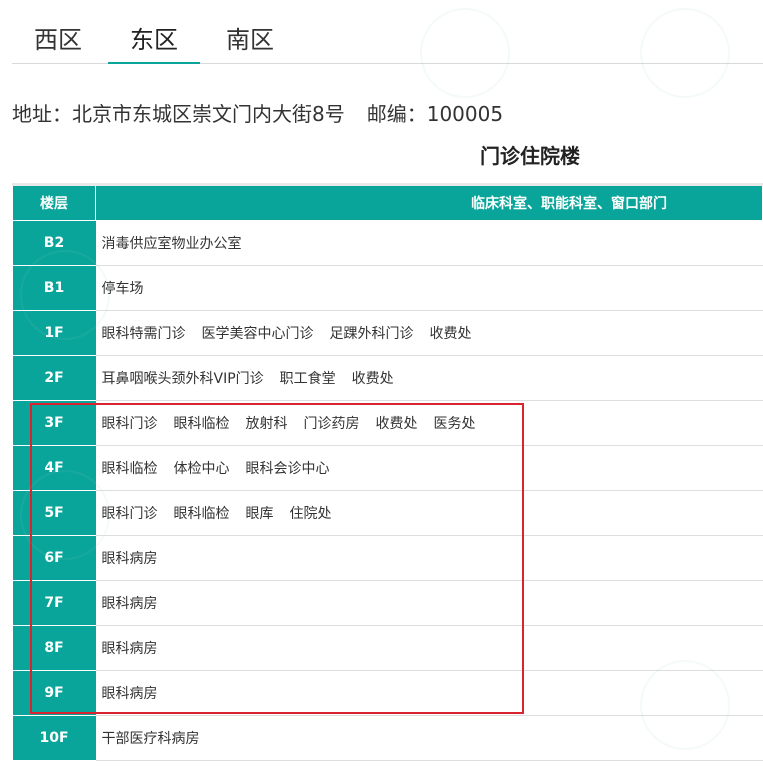 This screenshot has width=763, height=766. Describe the element at coordinates (266, 424) in the screenshot. I see `department-label: 放射科` at that location.